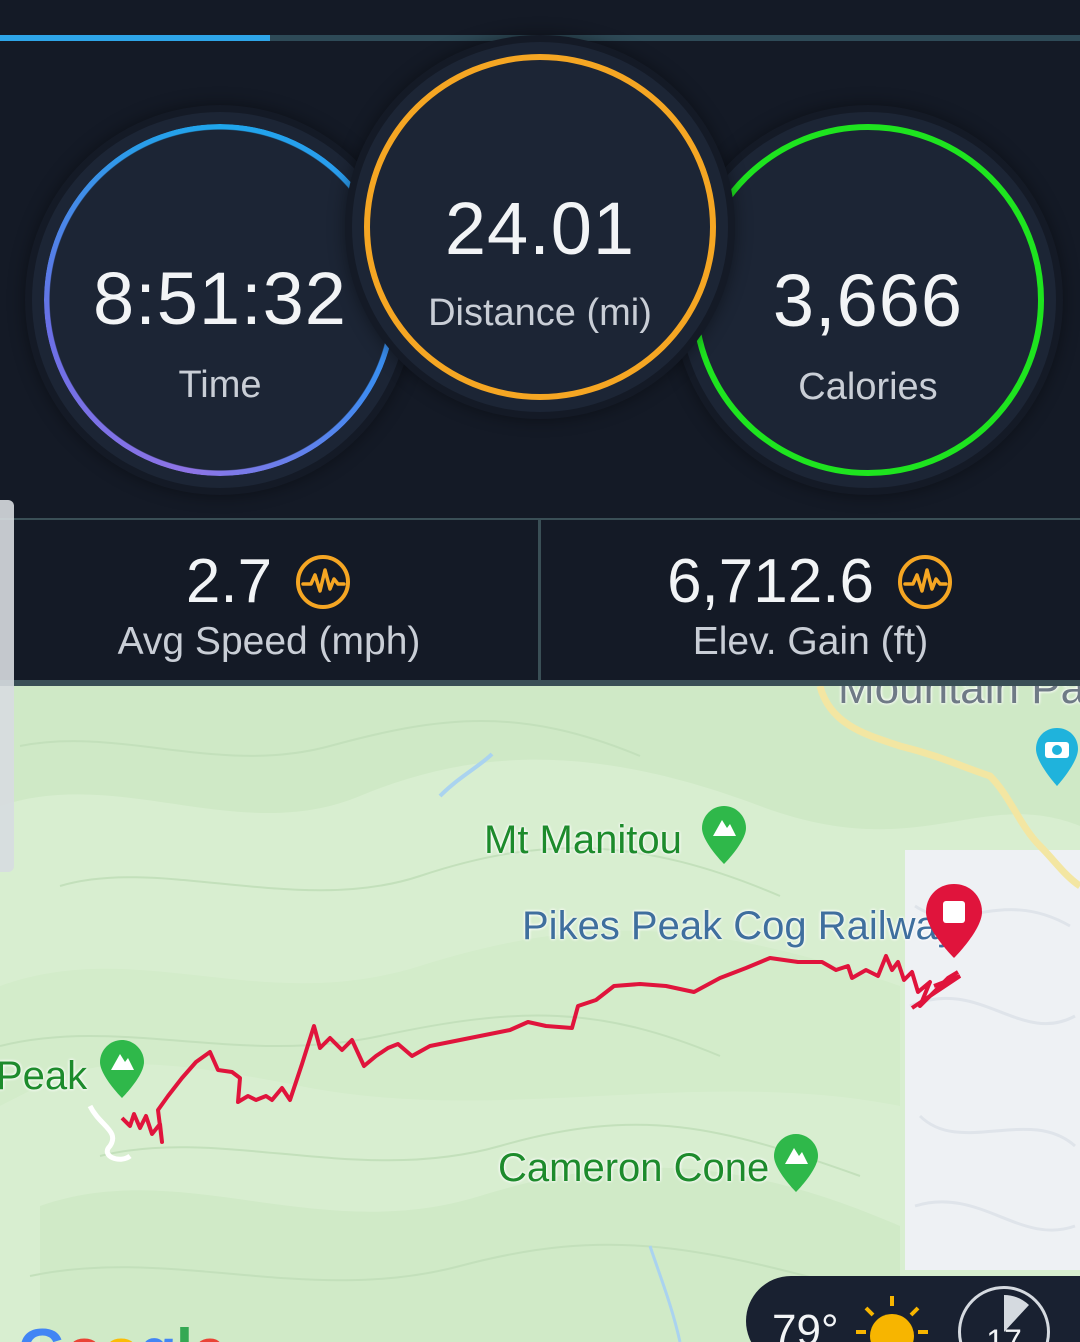 The width and height of the screenshot is (1080, 1342). I want to click on camera-pin-icon, so click(1057, 757).